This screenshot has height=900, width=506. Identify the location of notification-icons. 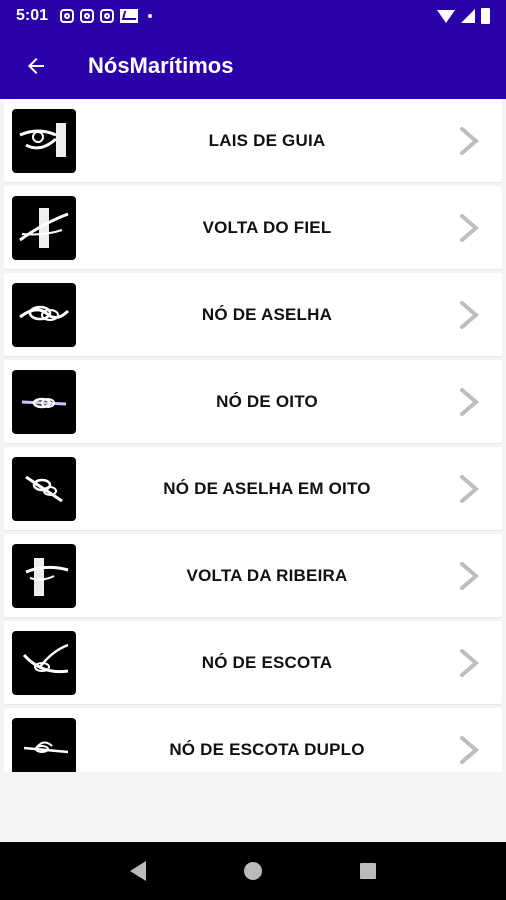
(106, 16).